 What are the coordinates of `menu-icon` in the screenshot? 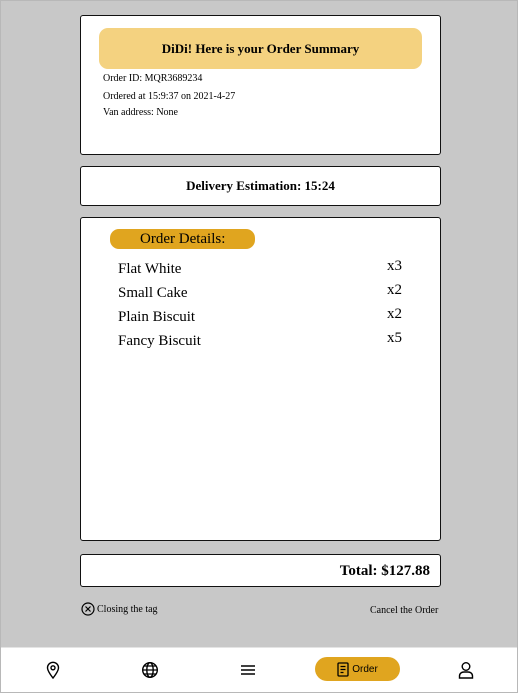 It's located at (248, 670).